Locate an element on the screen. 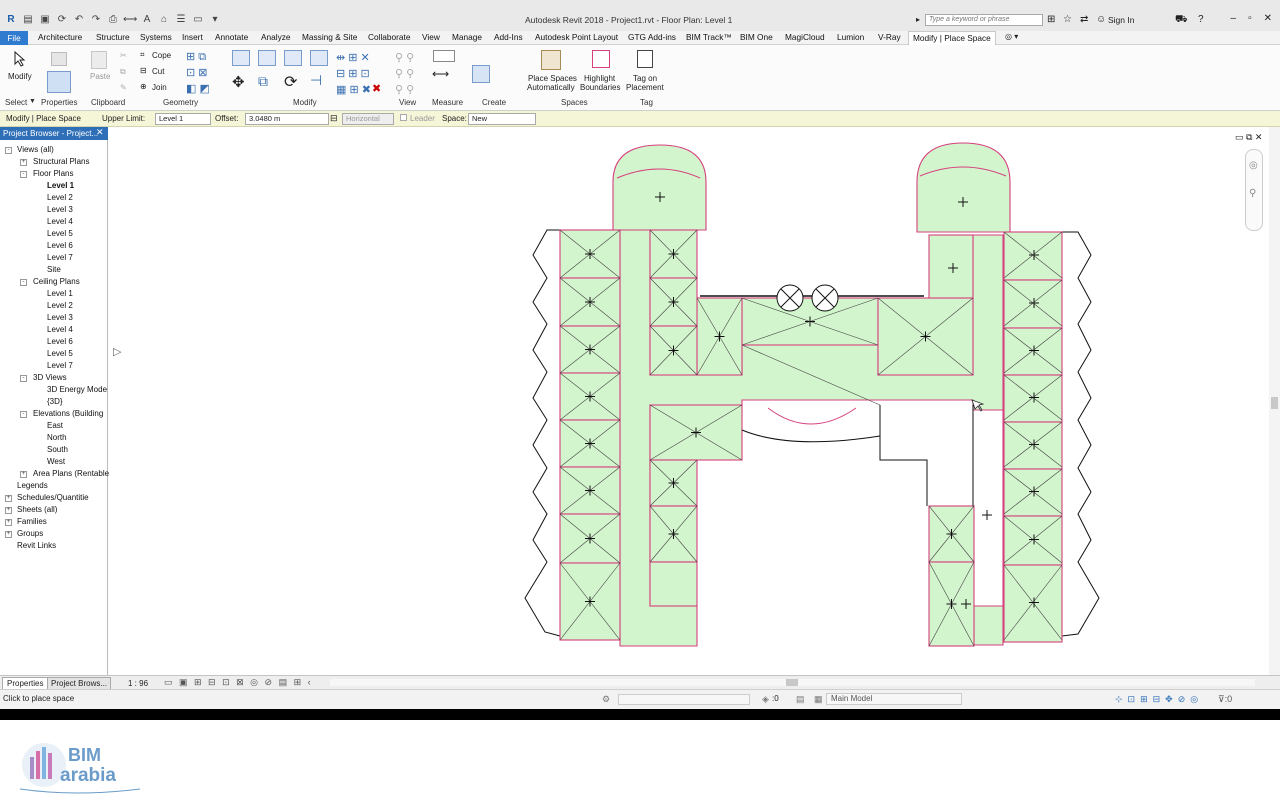 The image size is (1280, 795). tree-item: Elevations (Building is located at coordinates (68, 413).